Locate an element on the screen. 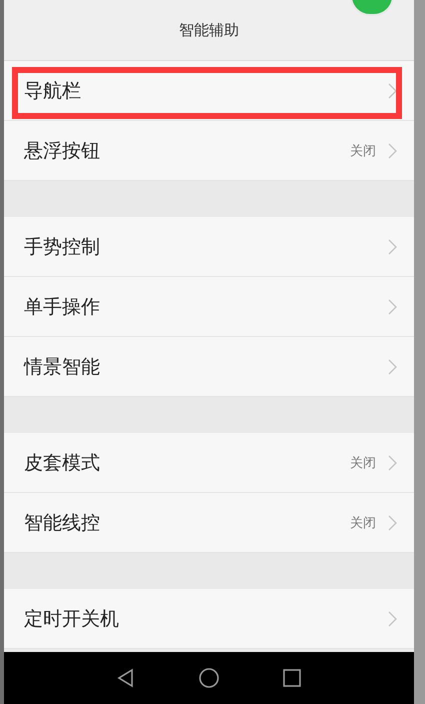 This screenshot has width=425, height=704. settings-item: 定时开关机 is located at coordinates (209, 619).